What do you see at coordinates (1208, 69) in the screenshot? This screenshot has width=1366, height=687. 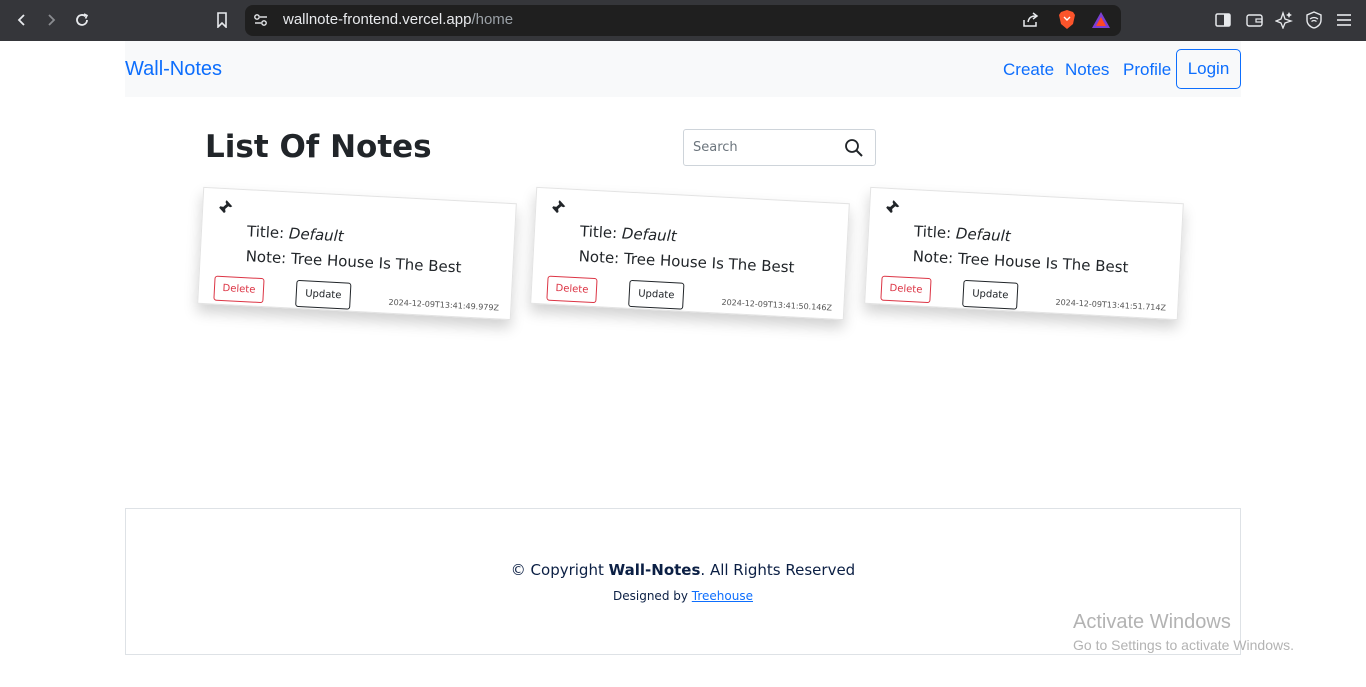 I see `login-button: Login` at bounding box center [1208, 69].